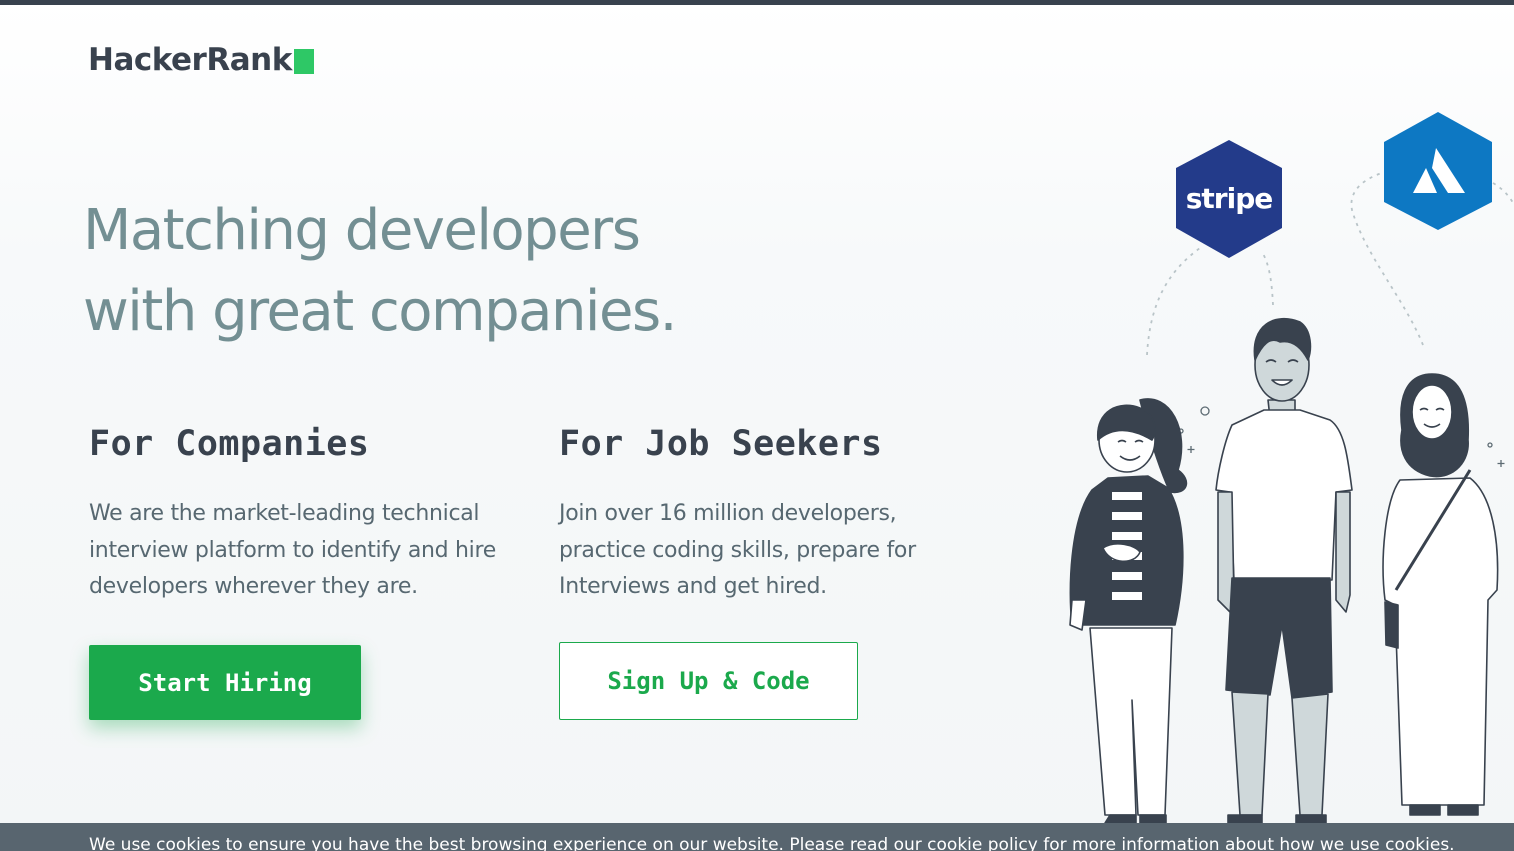 The height and width of the screenshot is (851, 1514). I want to click on logo-wordmark: HackerRank, so click(190, 60).